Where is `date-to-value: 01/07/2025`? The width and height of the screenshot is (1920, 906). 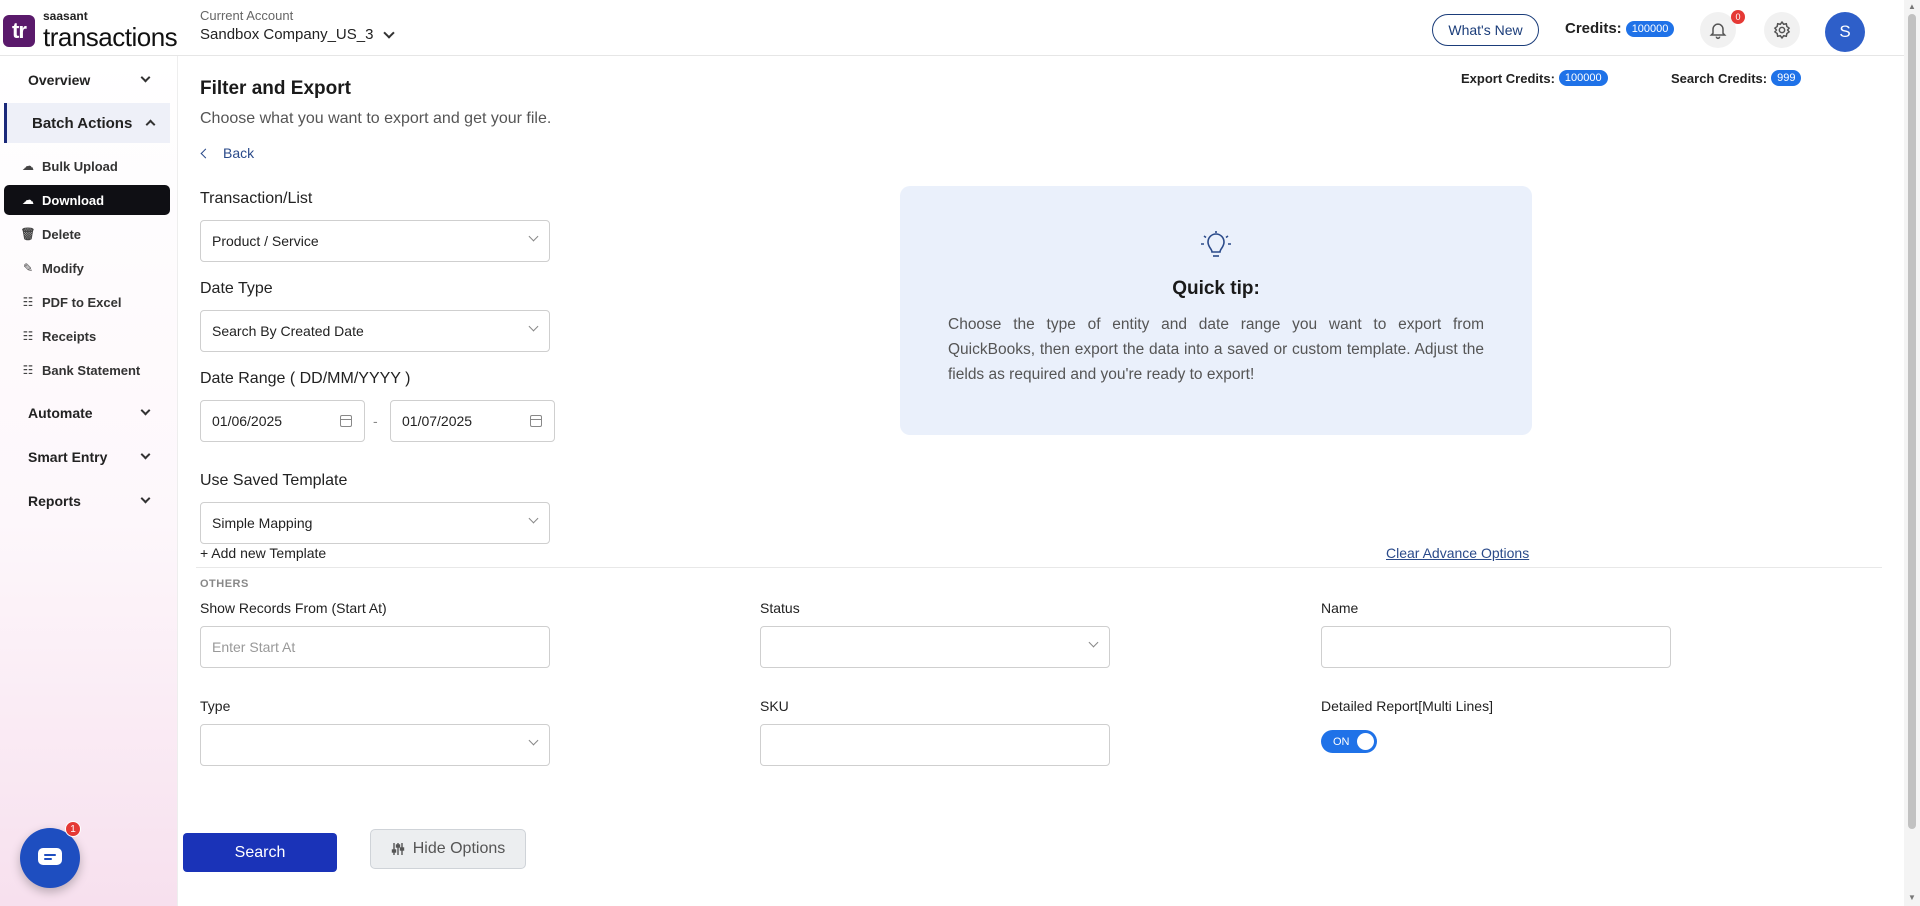
date-to-value: 01/07/2025 is located at coordinates (437, 421).